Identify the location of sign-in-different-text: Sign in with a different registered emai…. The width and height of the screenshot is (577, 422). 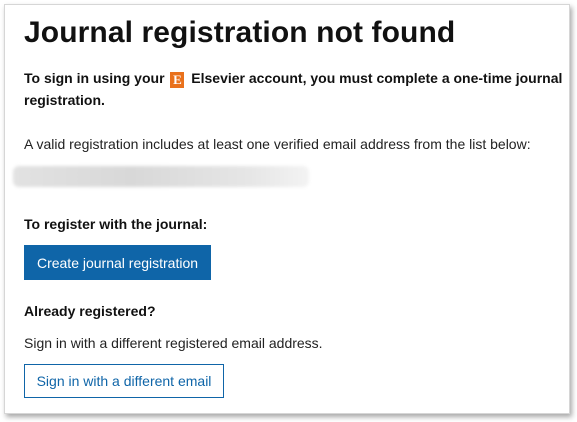
(173, 343).